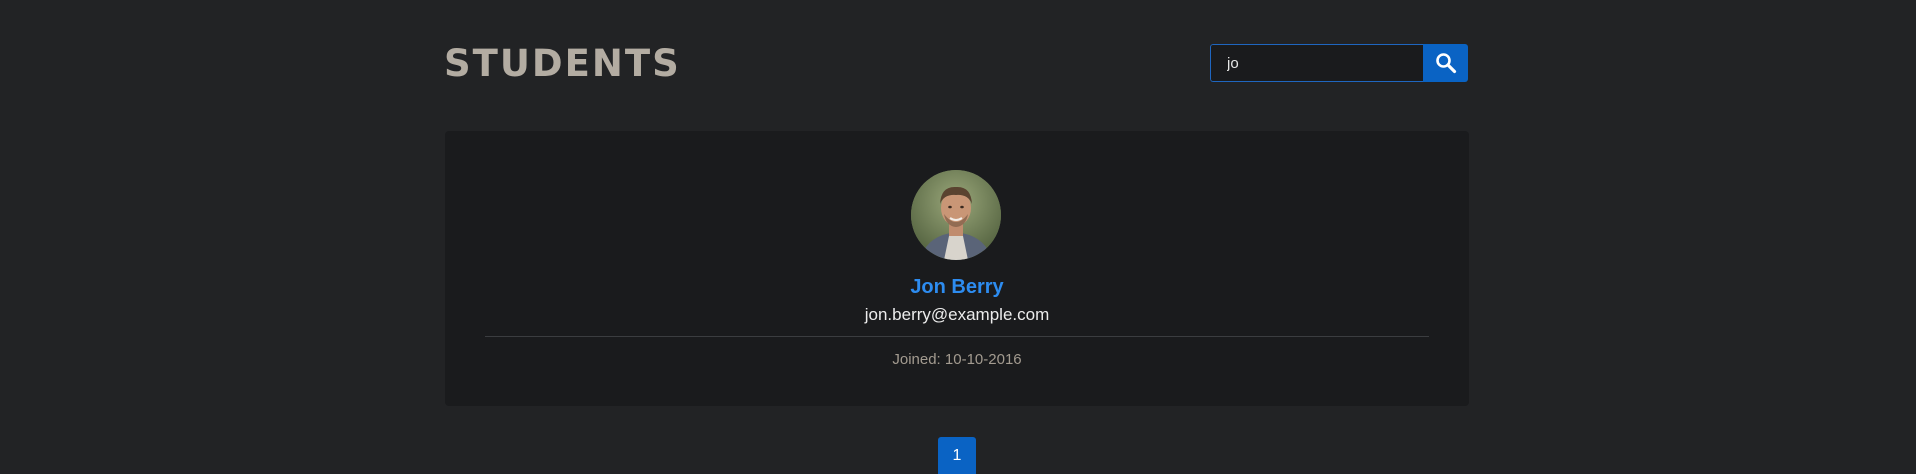 The width and height of the screenshot is (1916, 474). I want to click on card-divider, so click(957, 336).